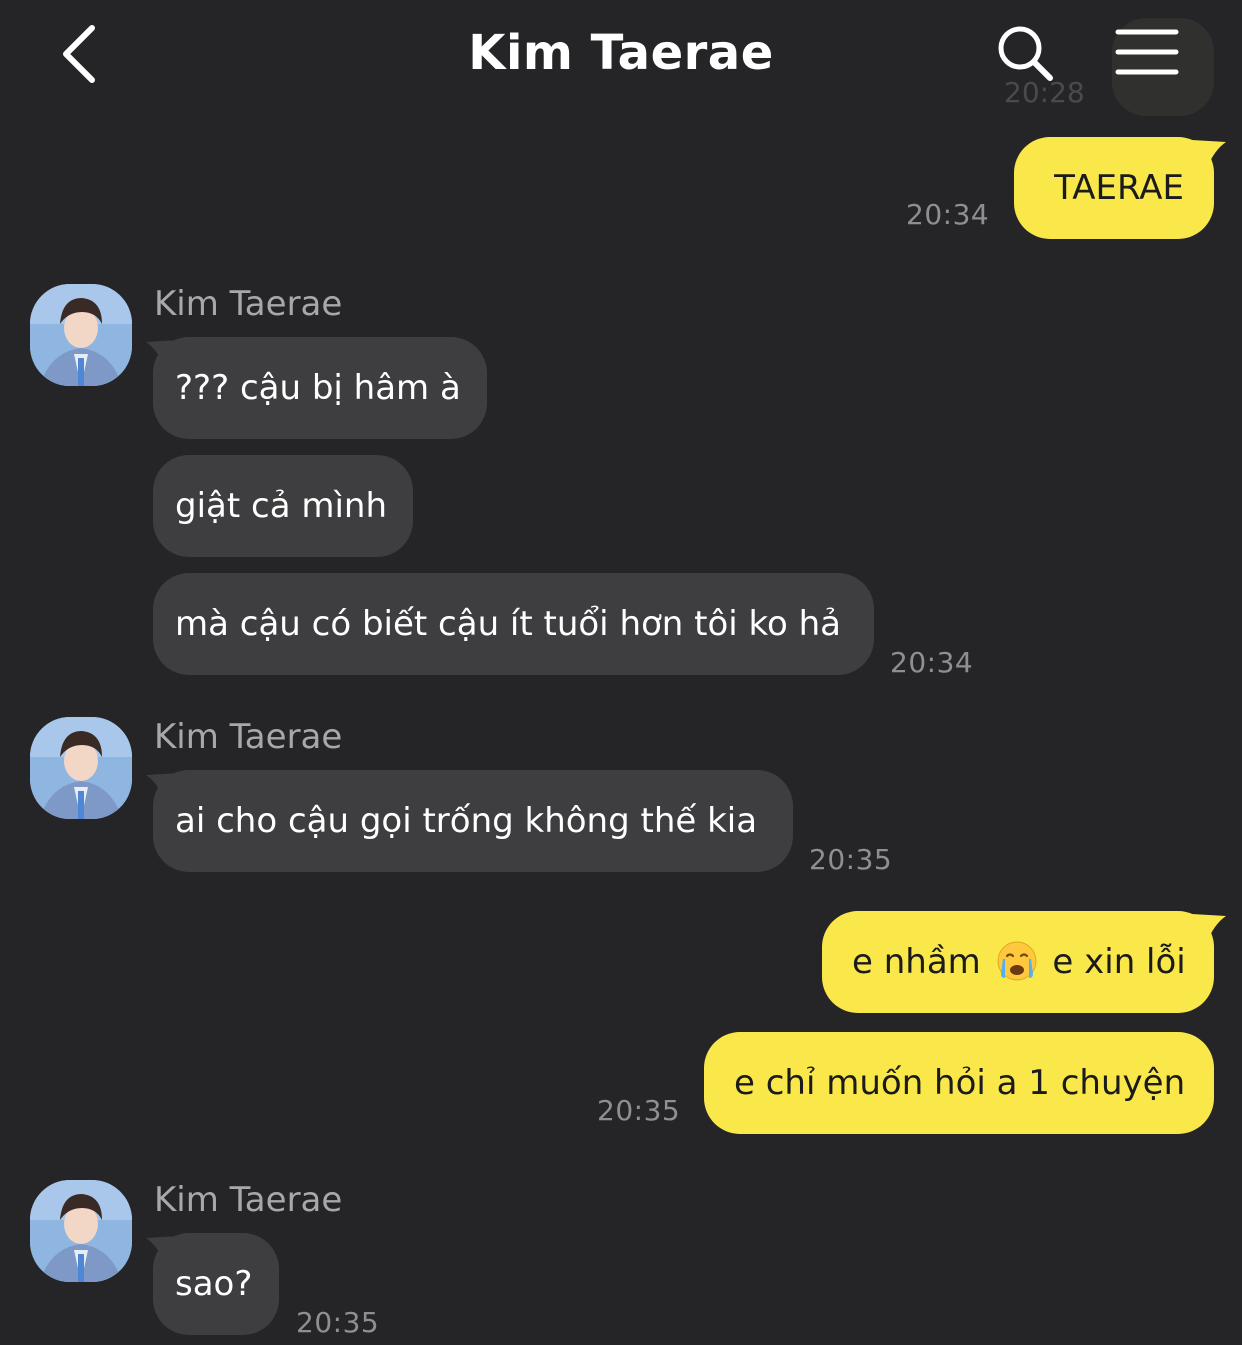  What do you see at coordinates (466, 821) in the screenshot?
I see `message-text: ai cho cậu gọi trống không thế kia` at bounding box center [466, 821].